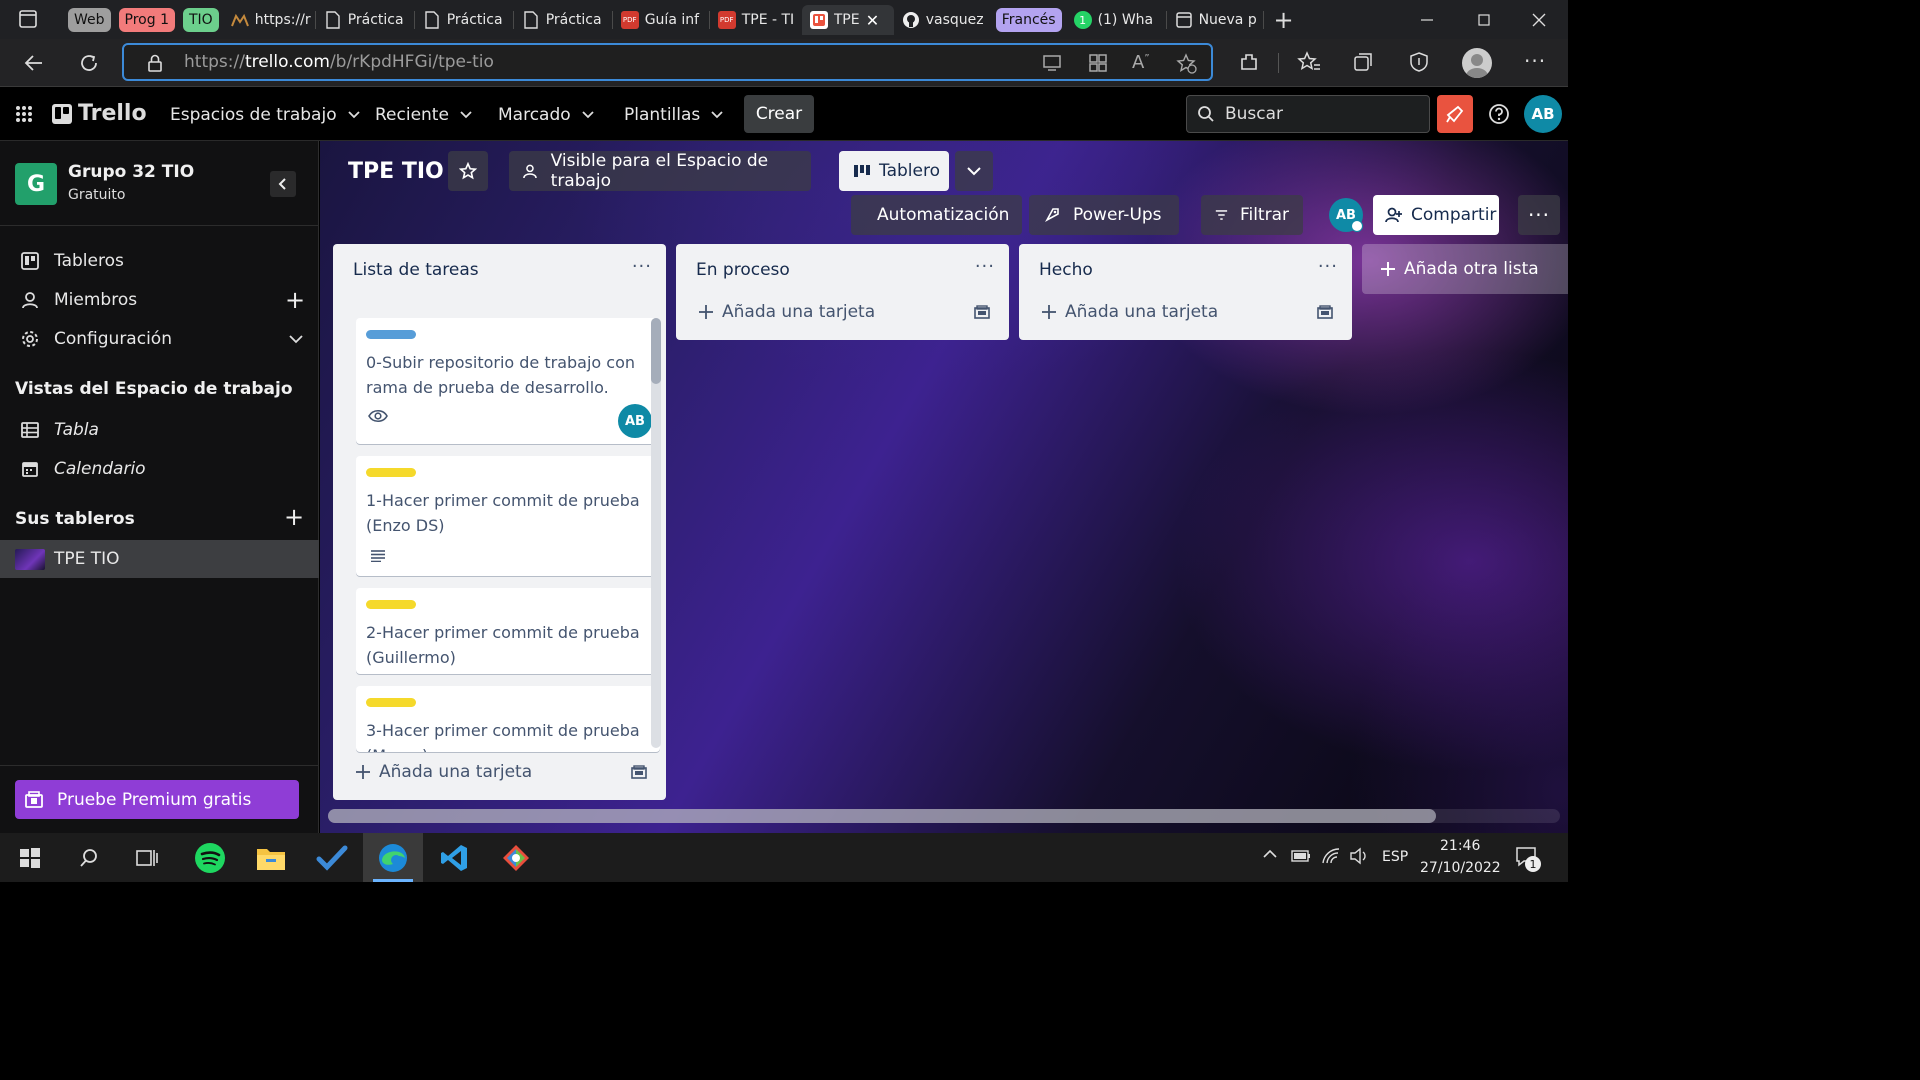 The image size is (1920, 1080). What do you see at coordinates (295, 300) in the screenshot?
I see `add-member-icon: +` at bounding box center [295, 300].